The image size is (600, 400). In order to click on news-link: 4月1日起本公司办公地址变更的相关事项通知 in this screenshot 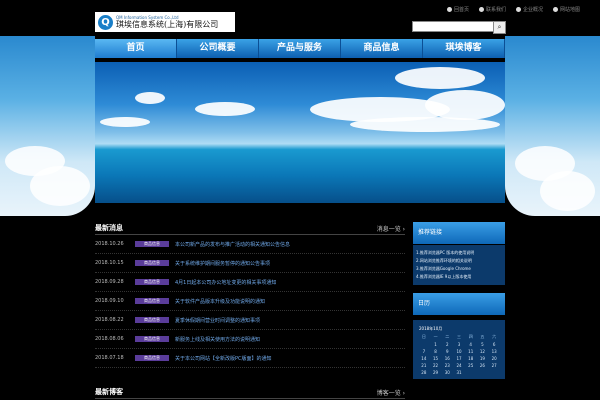, I will do `click(225, 282)`.